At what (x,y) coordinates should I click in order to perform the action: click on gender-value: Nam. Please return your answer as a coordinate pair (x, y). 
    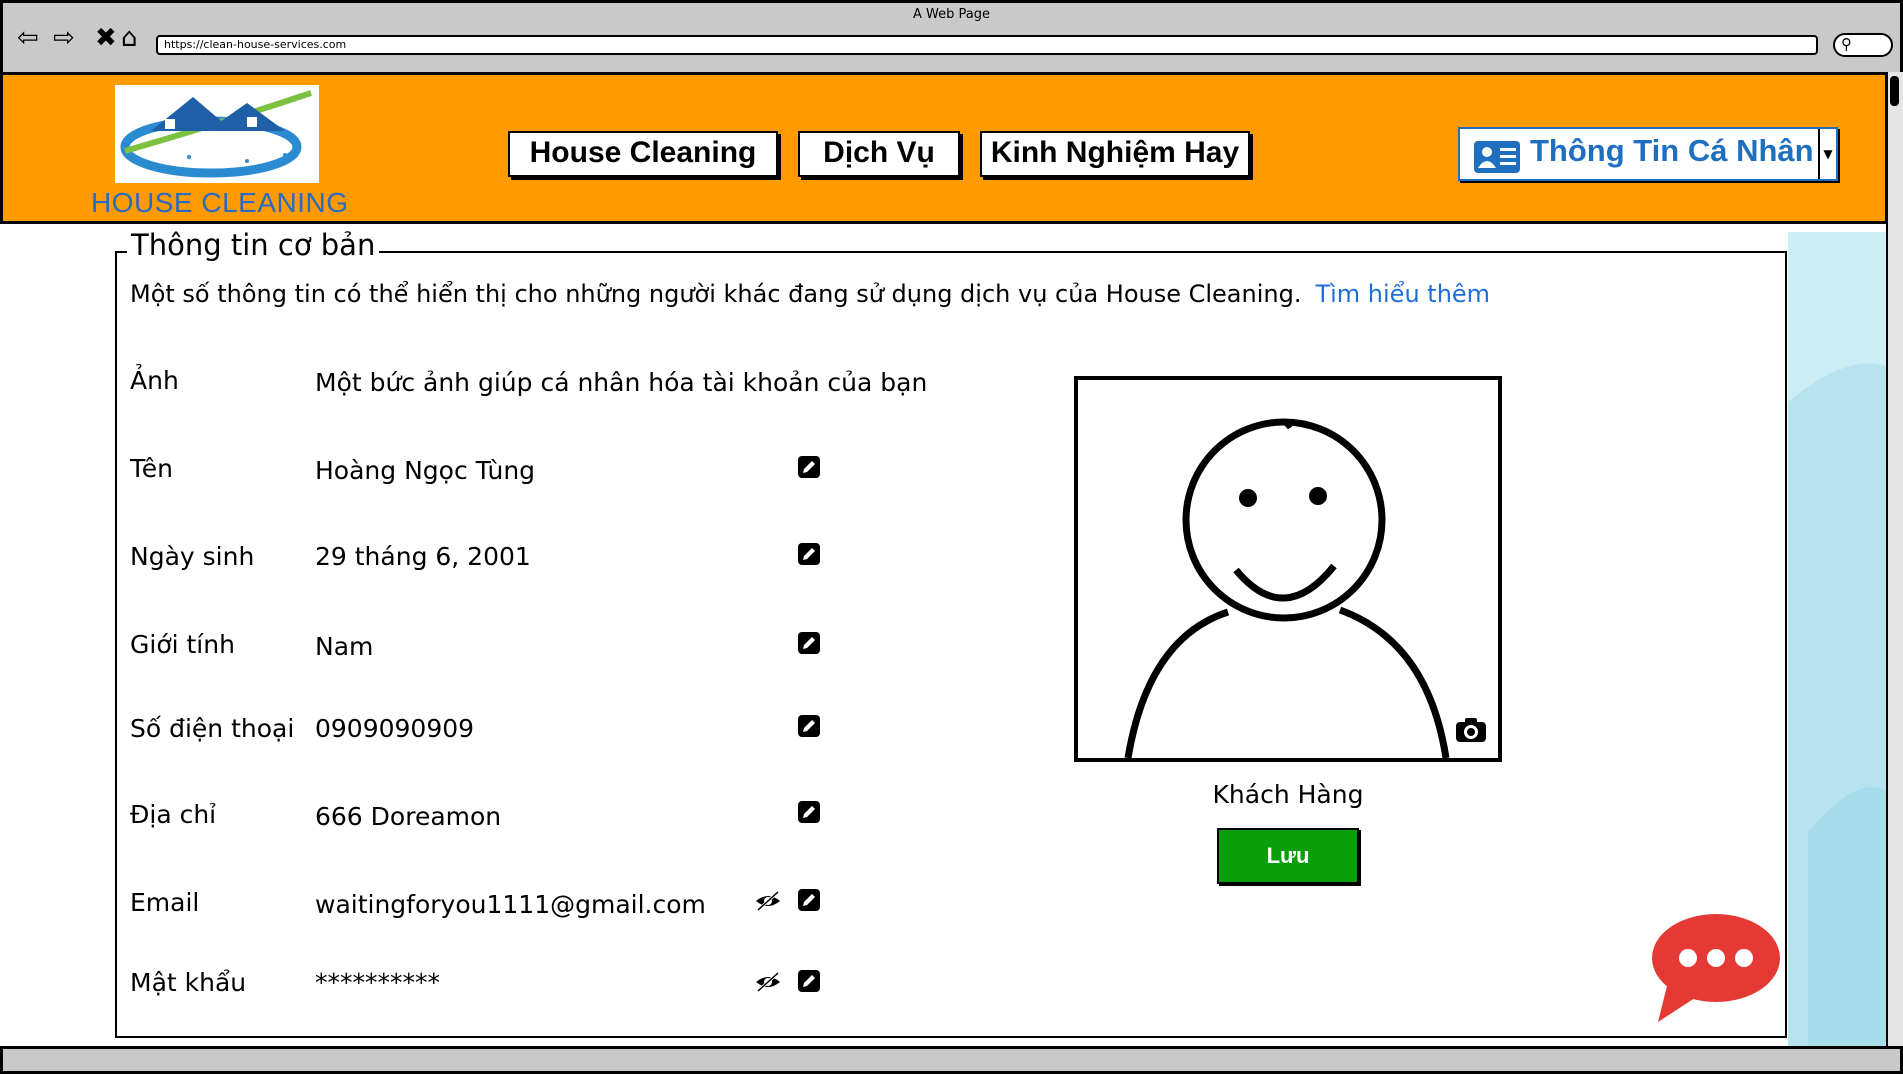
    Looking at the image, I should click on (344, 646).